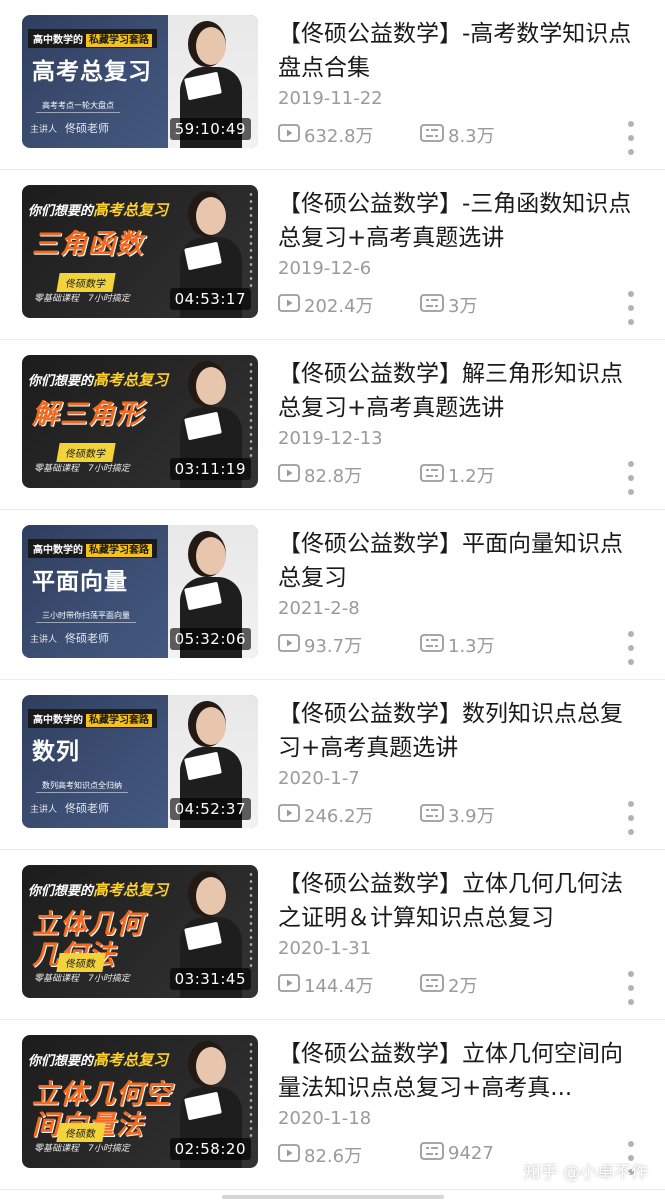 The width and height of the screenshot is (665, 1201). Describe the element at coordinates (210, 1149) in the screenshot. I see `video-duration: 02:58:20` at that location.